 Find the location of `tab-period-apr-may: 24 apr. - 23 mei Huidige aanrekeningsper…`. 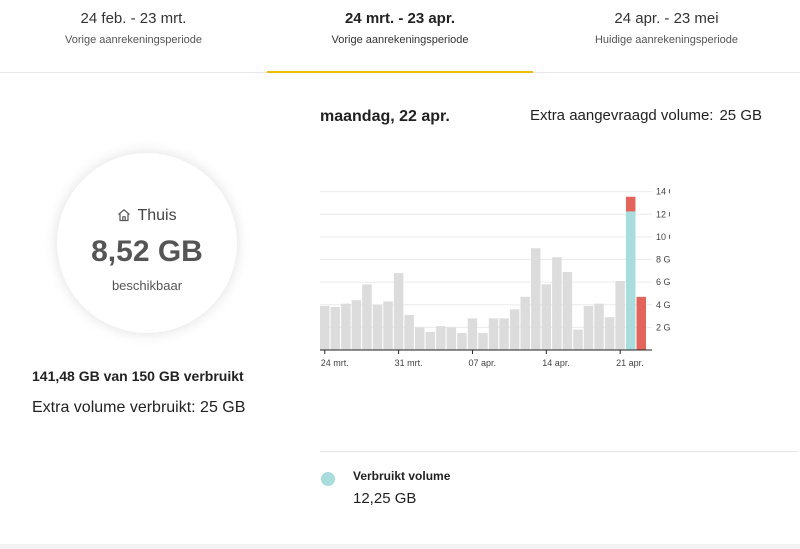

tab-period-apr-may: 24 apr. - 23 mei Huidige aanrekeningsper… is located at coordinates (666, 36).